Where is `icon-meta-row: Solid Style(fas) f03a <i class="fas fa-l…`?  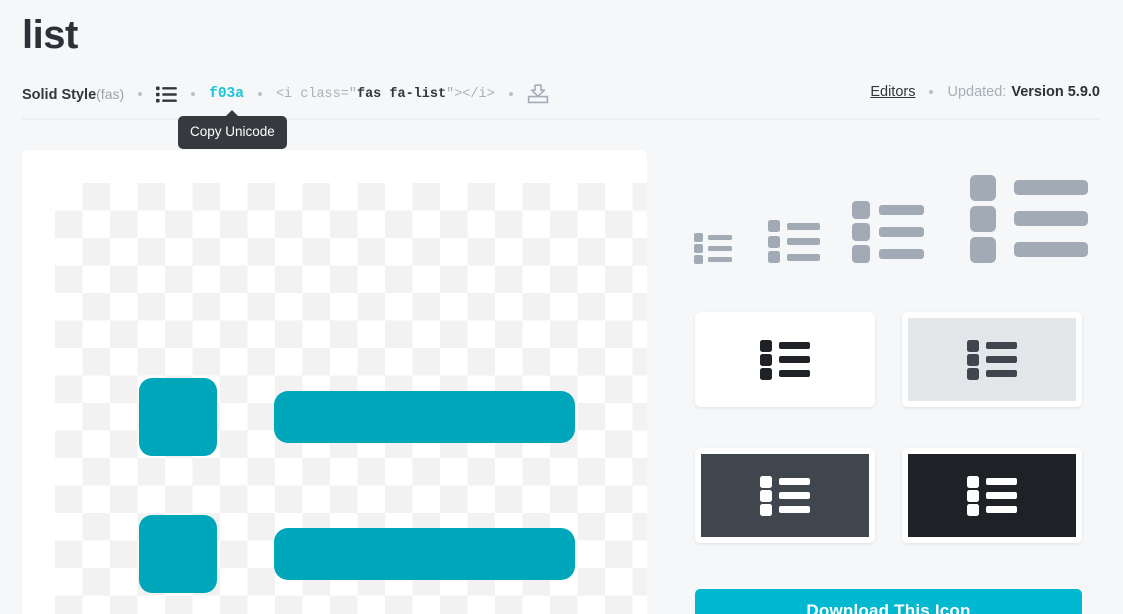 icon-meta-row: Solid Style(fas) f03a <i class="fas fa-l… is located at coordinates (285, 94).